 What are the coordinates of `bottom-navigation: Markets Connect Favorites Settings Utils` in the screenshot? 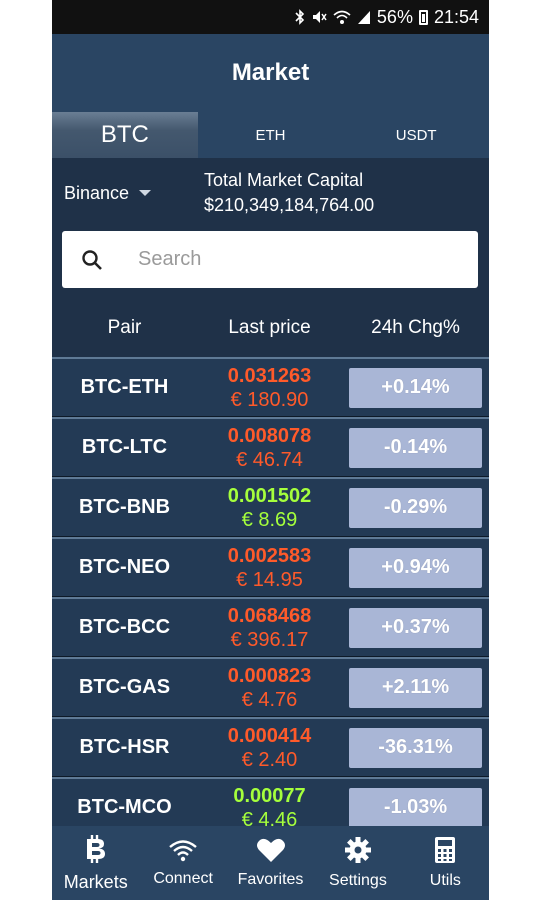 It's located at (270, 863).